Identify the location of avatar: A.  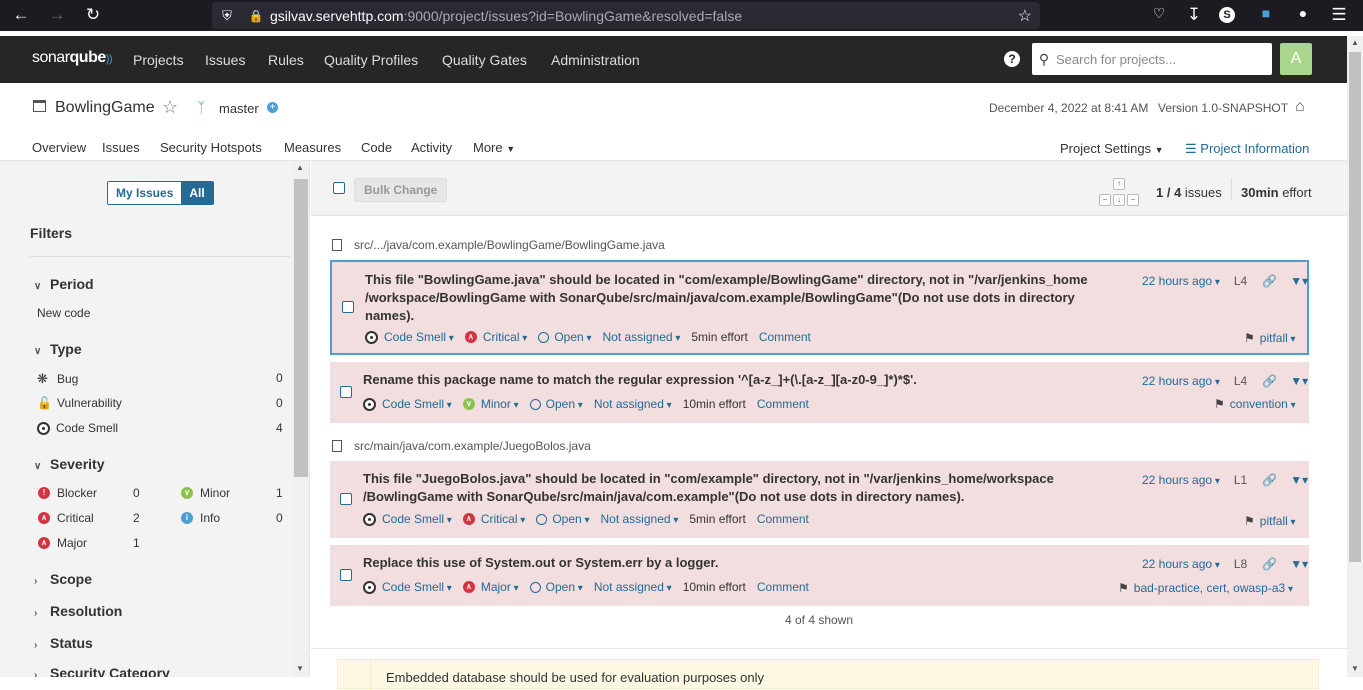
(1296, 59).